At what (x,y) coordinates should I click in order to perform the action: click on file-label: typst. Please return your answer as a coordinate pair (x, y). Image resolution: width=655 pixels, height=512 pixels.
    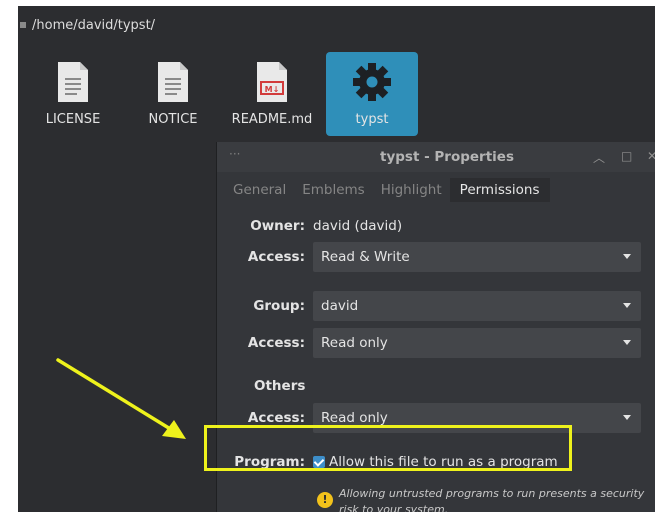
    Looking at the image, I should click on (372, 119).